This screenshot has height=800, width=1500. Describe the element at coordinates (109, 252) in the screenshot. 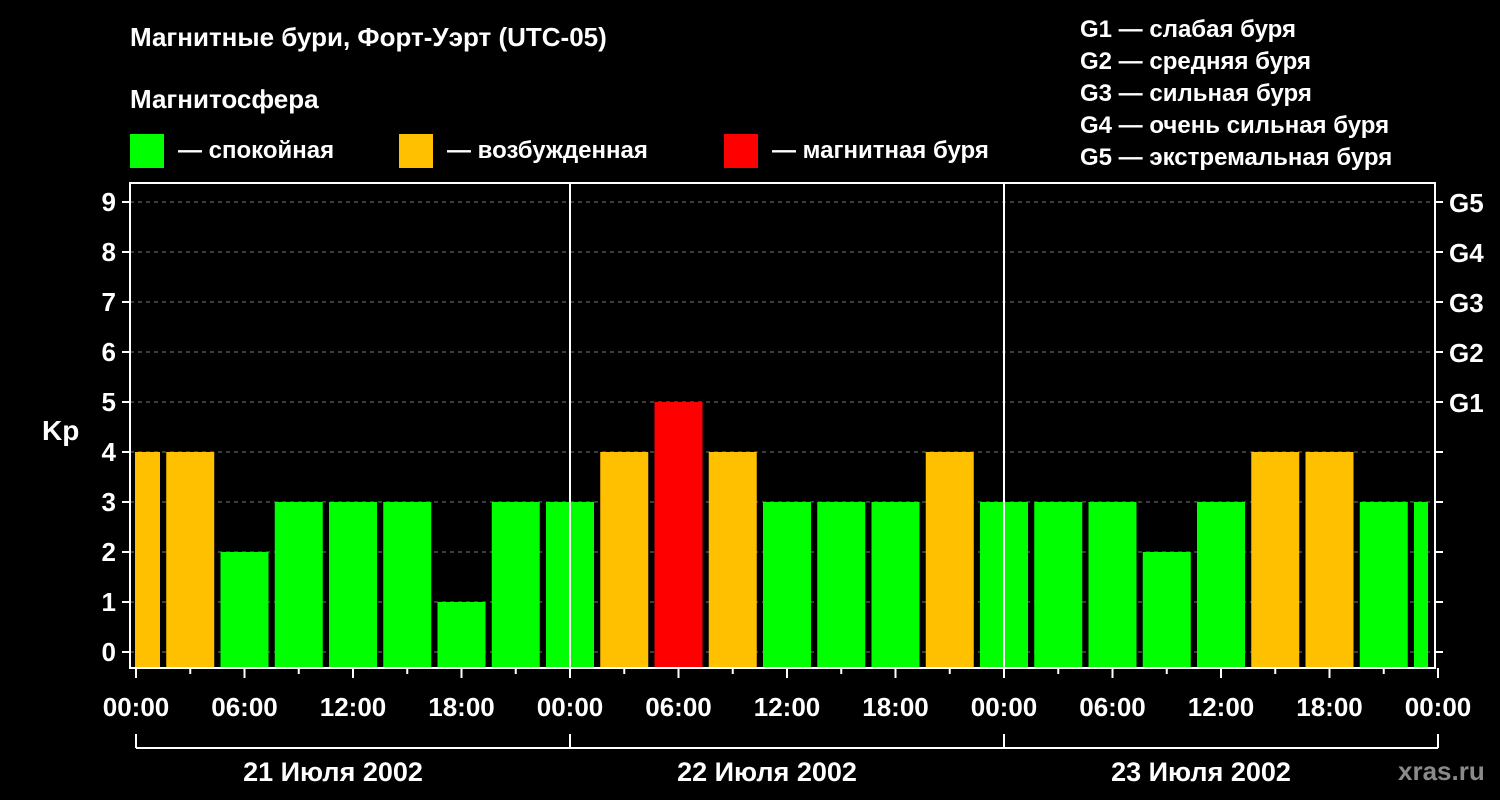

I see `y-tick-label: 8` at that location.